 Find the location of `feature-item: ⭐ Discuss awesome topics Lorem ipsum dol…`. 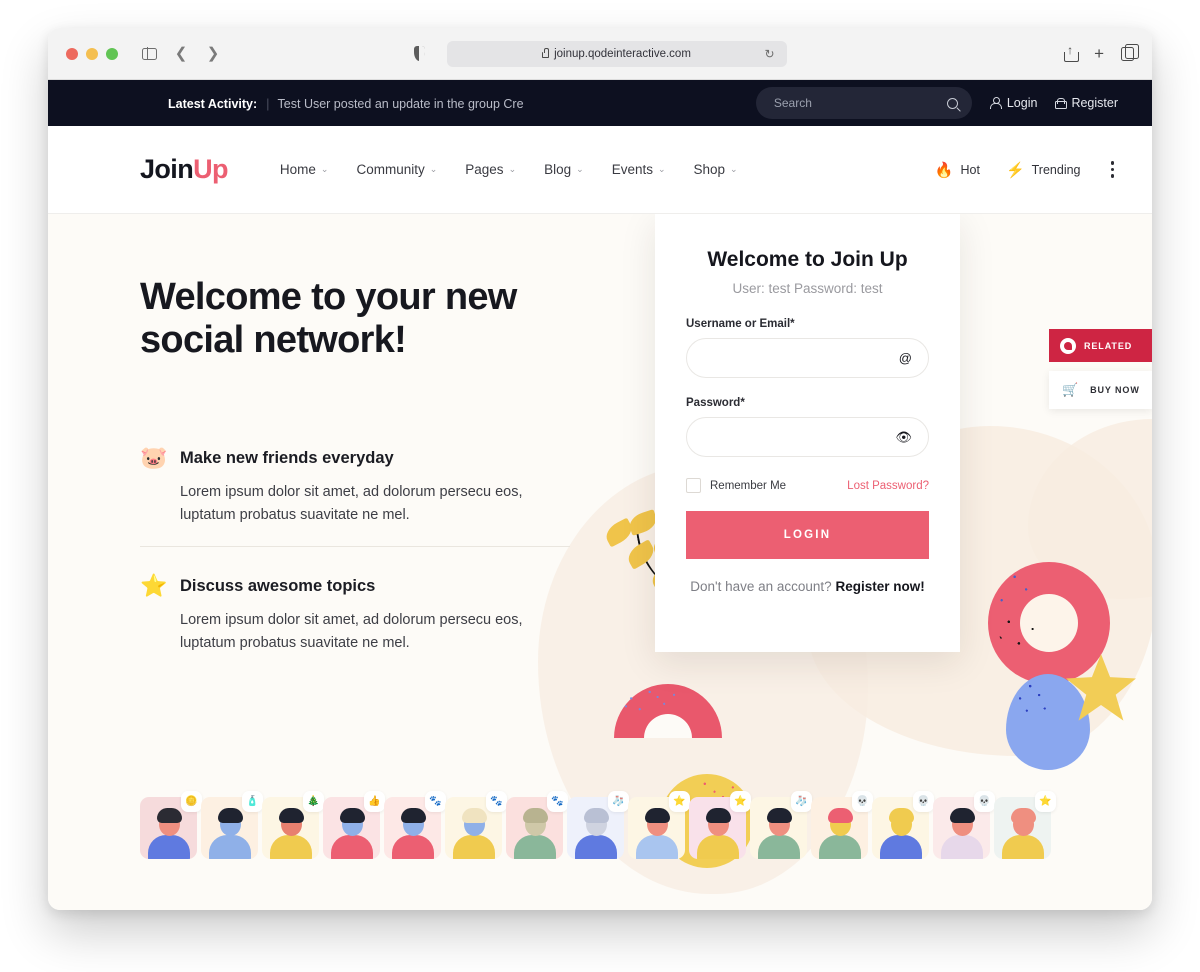

feature-item: ⭐ Discuss awesome topics Lorem ipsum dol… is located at coordinates (355, 610).